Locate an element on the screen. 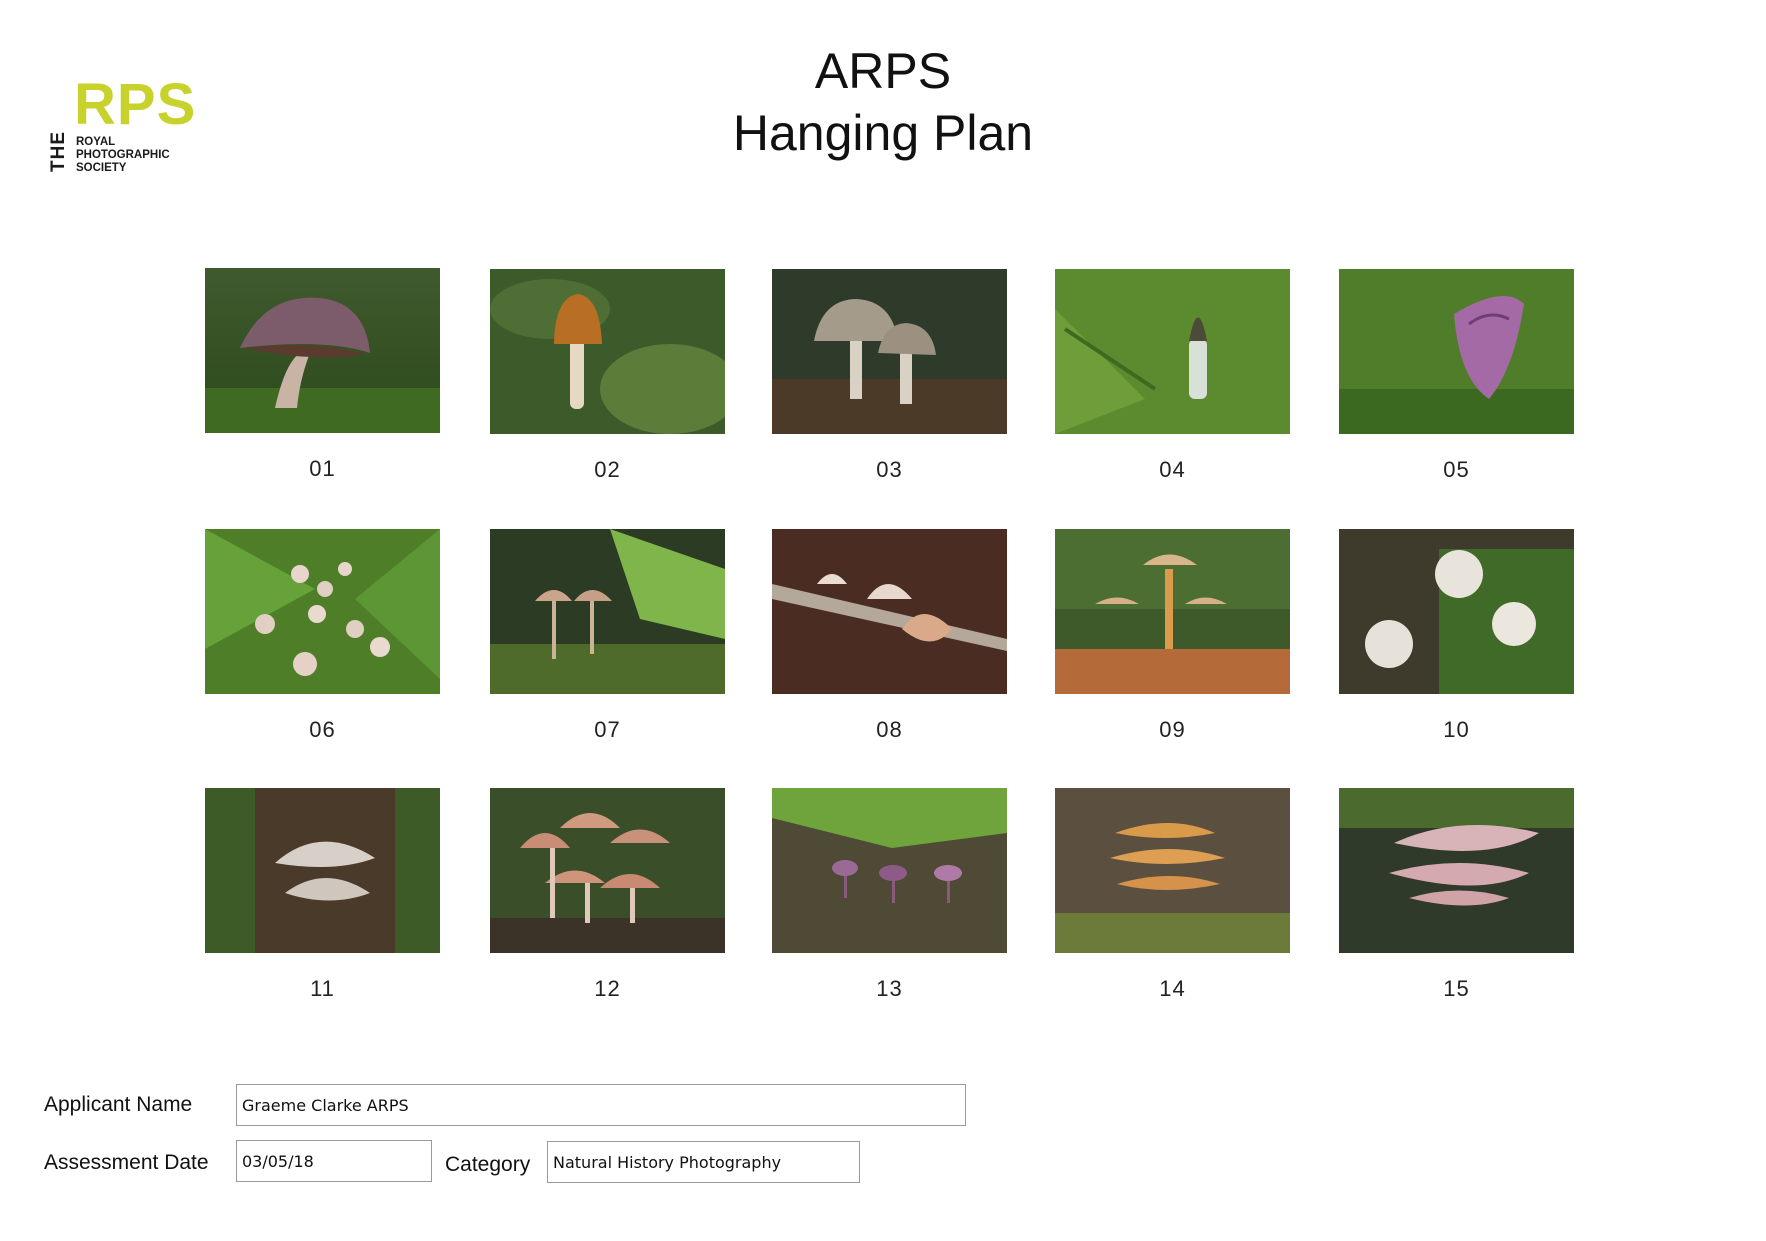 Image resolution: width=1766 pixels, height=1241 pixels. panel-tile: 13 is located at coordinates (889, 894).